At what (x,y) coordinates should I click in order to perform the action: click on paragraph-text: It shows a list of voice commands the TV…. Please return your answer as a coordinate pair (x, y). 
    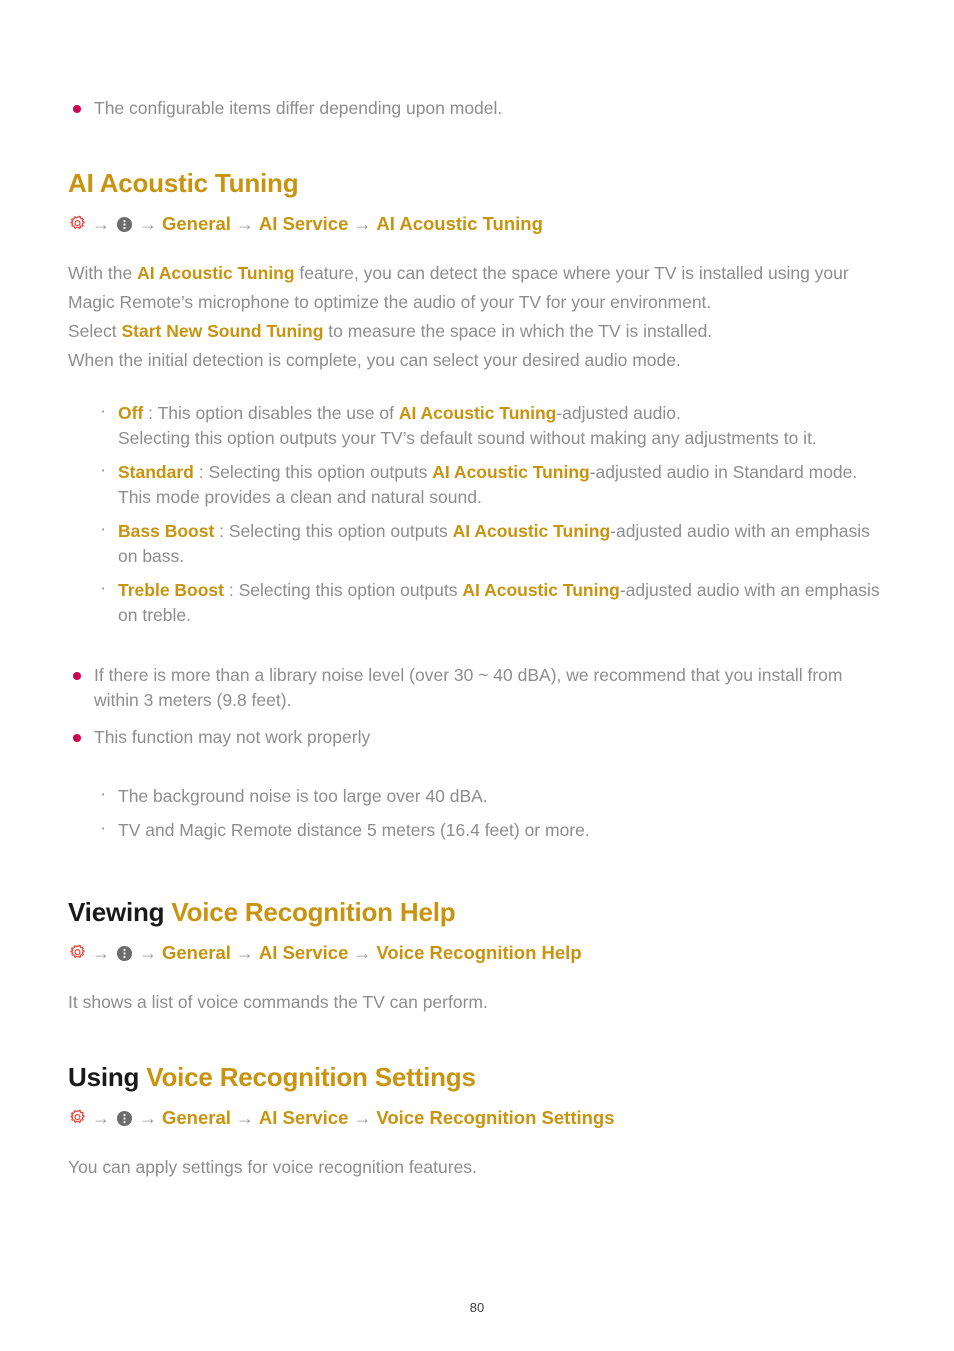
    Looking at the image, I should click on (278, 1002).